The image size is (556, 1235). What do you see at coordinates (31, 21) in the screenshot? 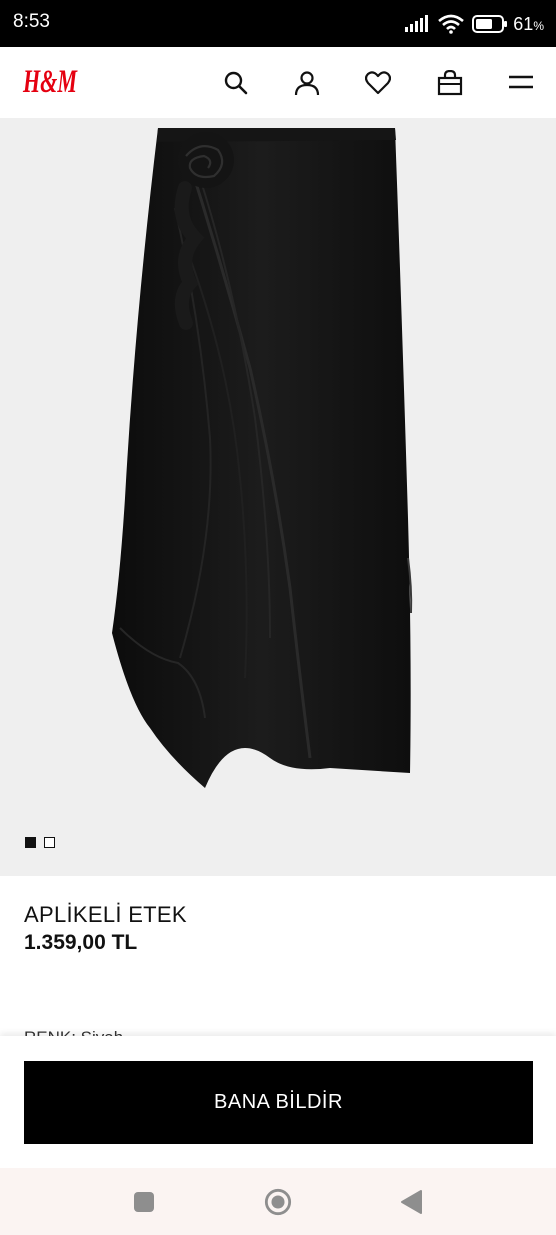
I see `status-time: 8:53` at bounding box center [31, 21].